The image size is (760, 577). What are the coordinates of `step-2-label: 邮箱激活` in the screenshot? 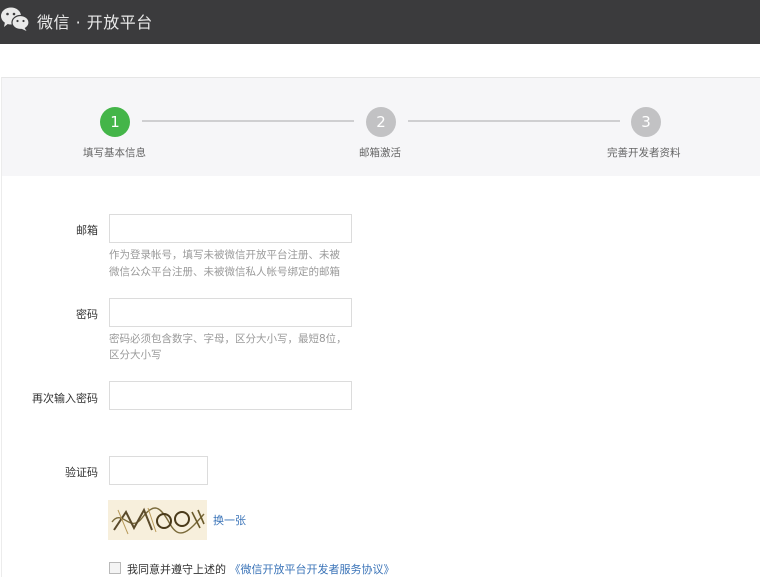 It's located at (380, 153).